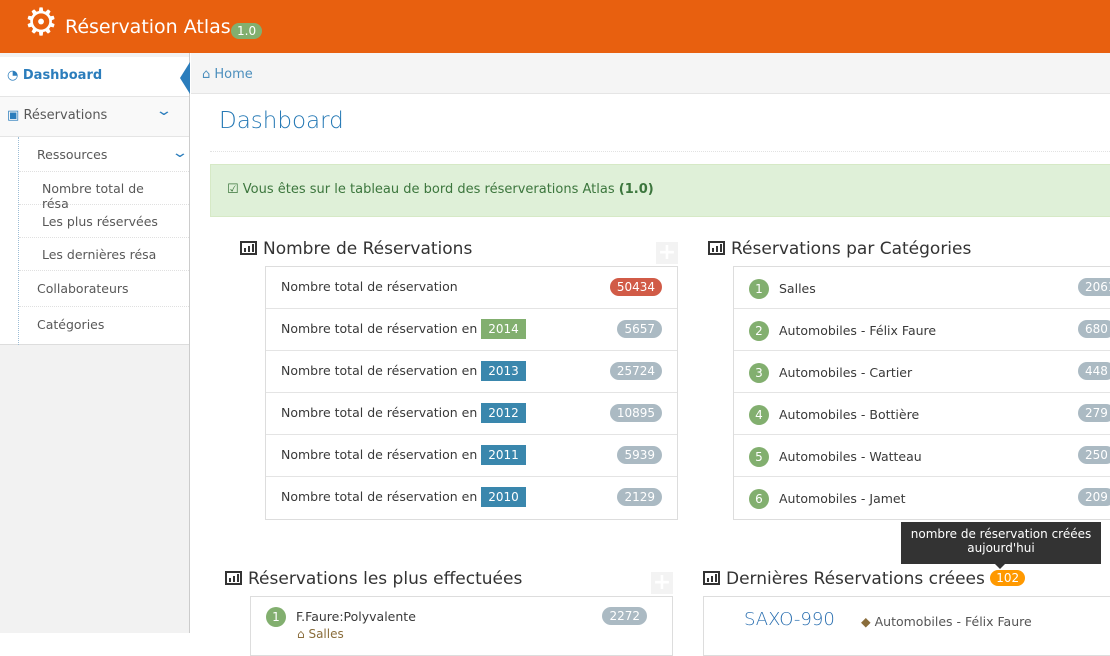  What do you see at coordinates (759, 457) in the screenshot?
I see `rank-badge: 5` at bounding box center [759, 457].